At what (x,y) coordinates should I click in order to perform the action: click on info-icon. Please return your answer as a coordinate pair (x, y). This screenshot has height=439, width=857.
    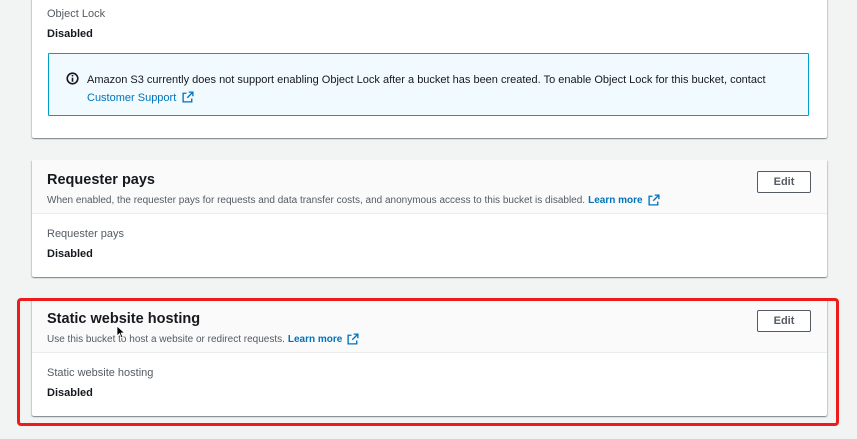
    Looking at the image, I should click on (72, 78).